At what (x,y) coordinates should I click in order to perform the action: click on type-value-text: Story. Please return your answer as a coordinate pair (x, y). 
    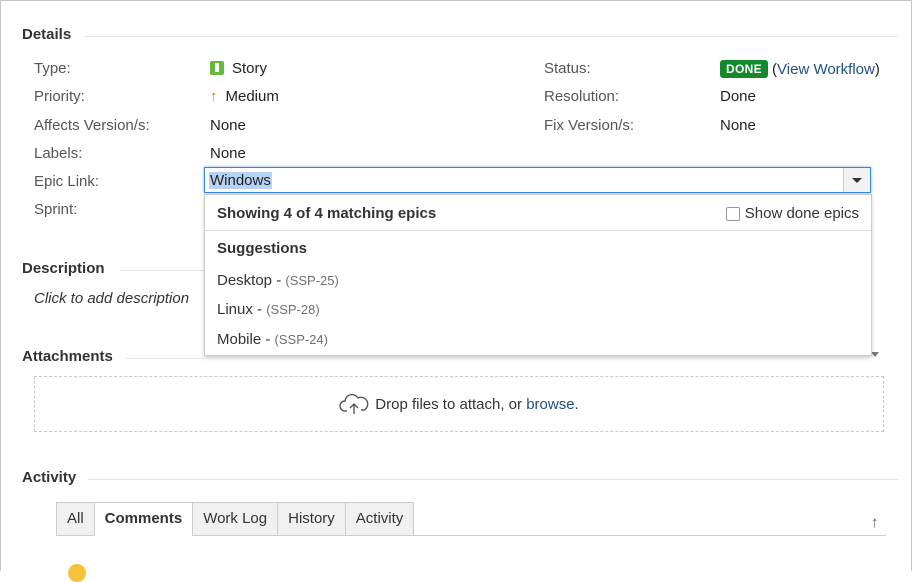
    Looking at the image, I should click on (250, 68).